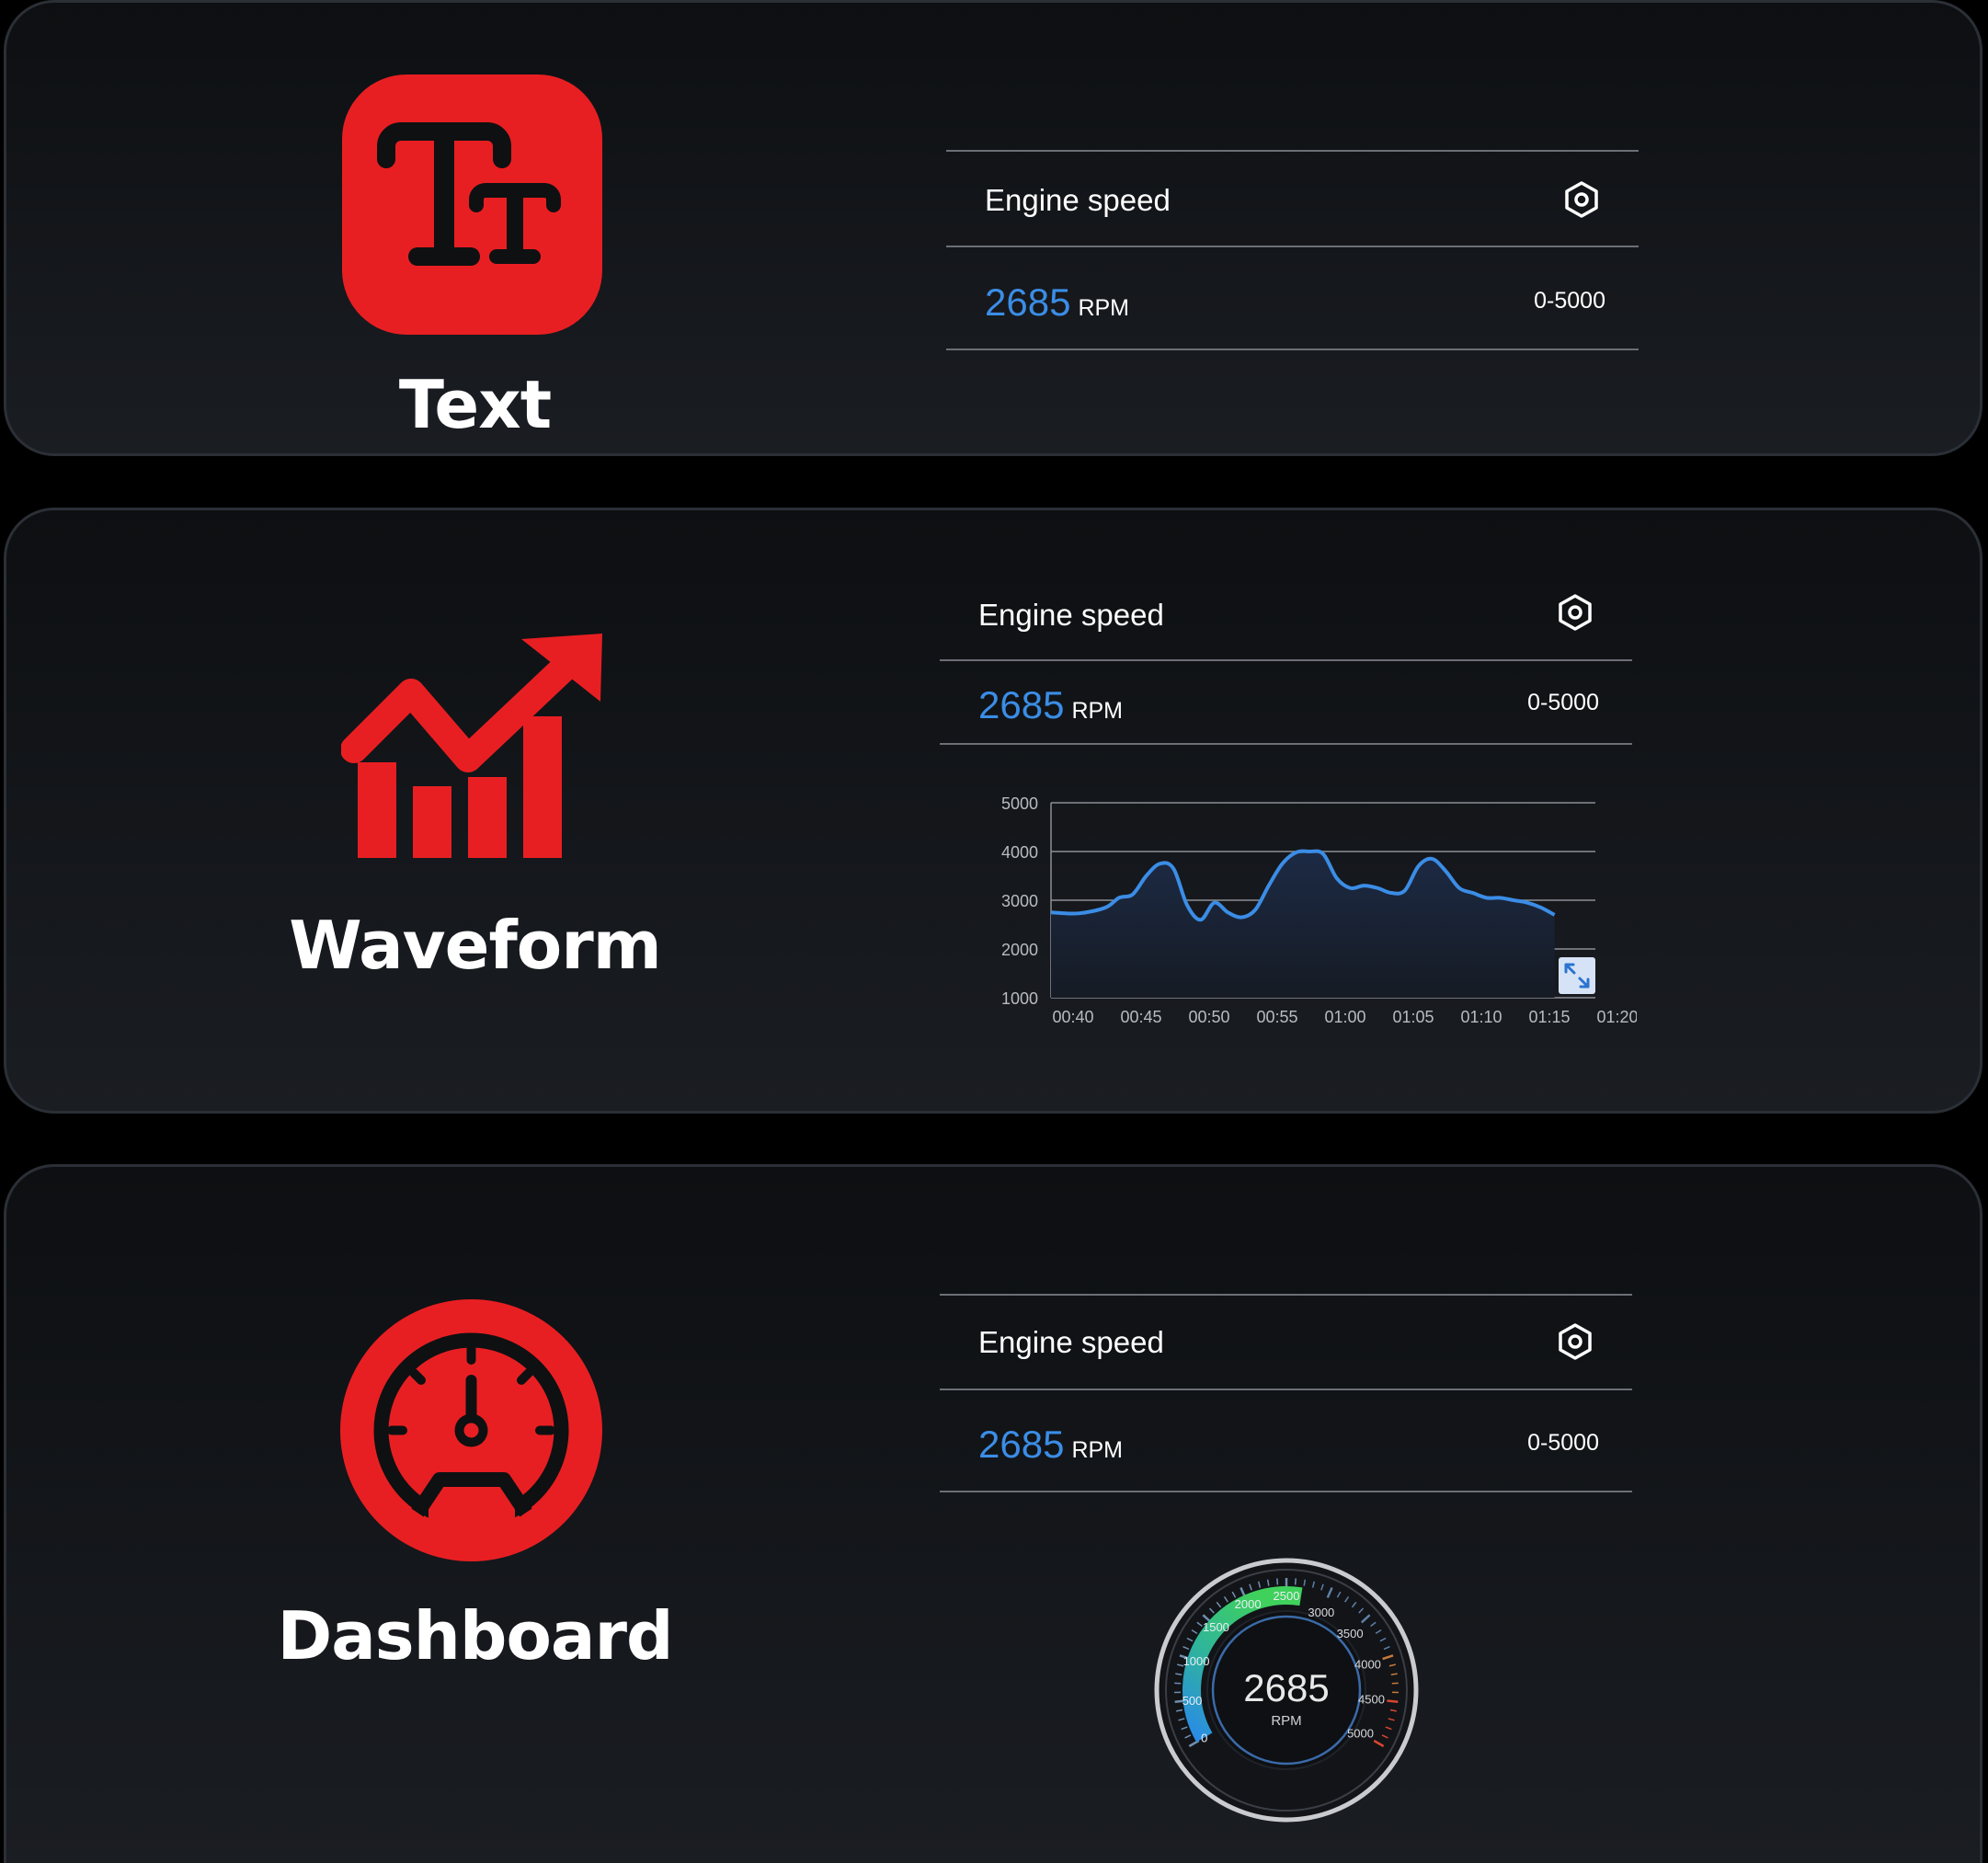  What do you see at coordinates (1286, 1721) in the screenshot?
I see `gauge-unit-label: RPM` at bounding box center [1286, 1721].